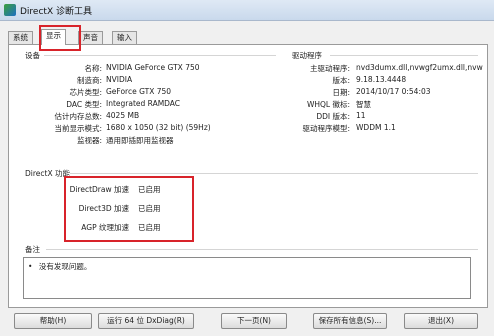 Image resolution: width=494 pixels, height=336 pixels. Describe the element at coordinates (329, 68) in the screenshot. I see `driver-main-label: 主驱动程序:` at that location.